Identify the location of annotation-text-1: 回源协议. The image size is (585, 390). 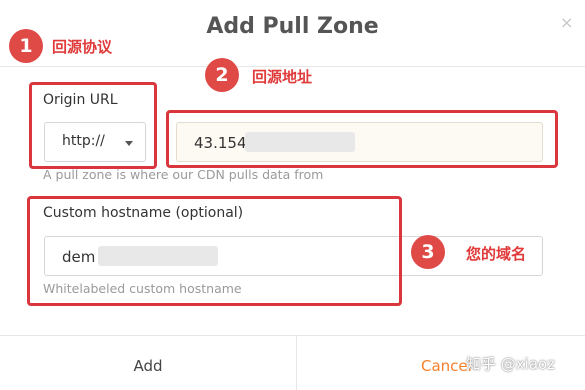
(82, 47).